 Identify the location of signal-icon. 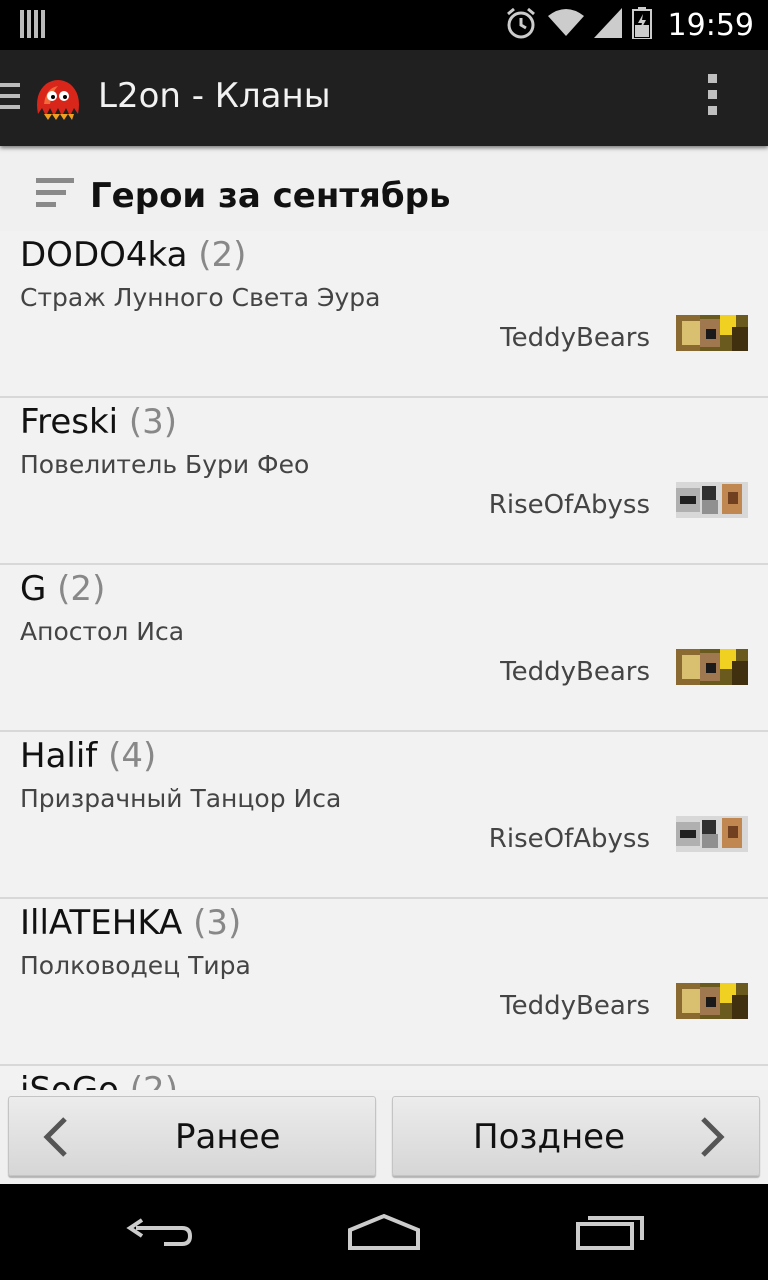
(607, 25).